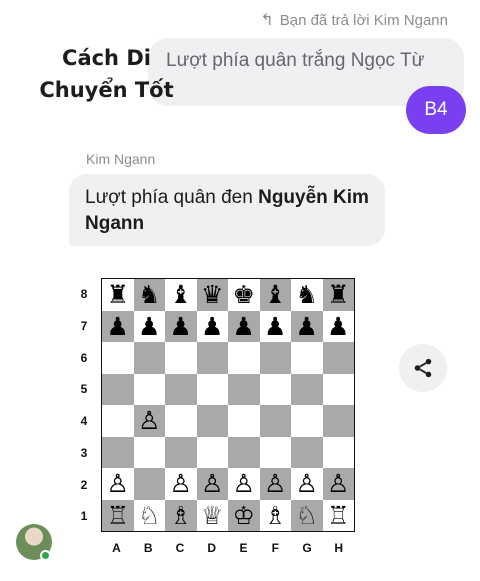  Describe the element at coordinates (84, 452) in the screenshot. I see `rank-label: 3` at that location.